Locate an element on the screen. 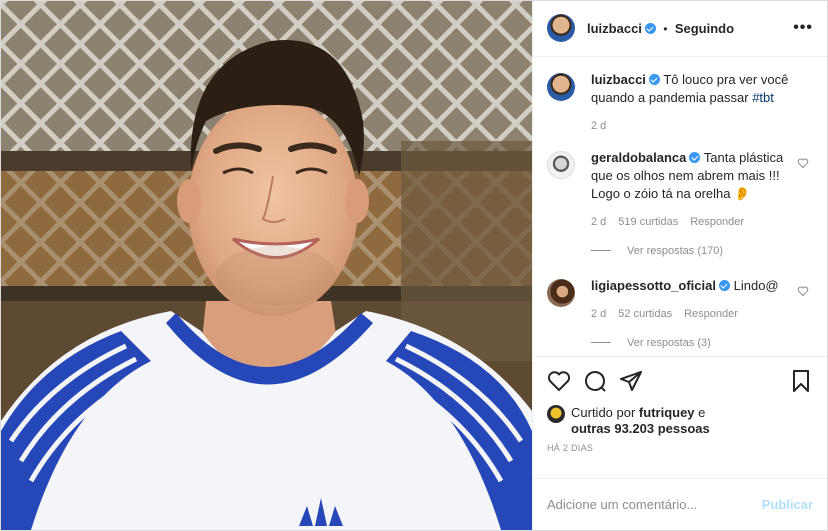 The height and width of the screenshot is (531, 828). post-header: luizbacci • Seguindo ••• is located at coordinates (680, 29).